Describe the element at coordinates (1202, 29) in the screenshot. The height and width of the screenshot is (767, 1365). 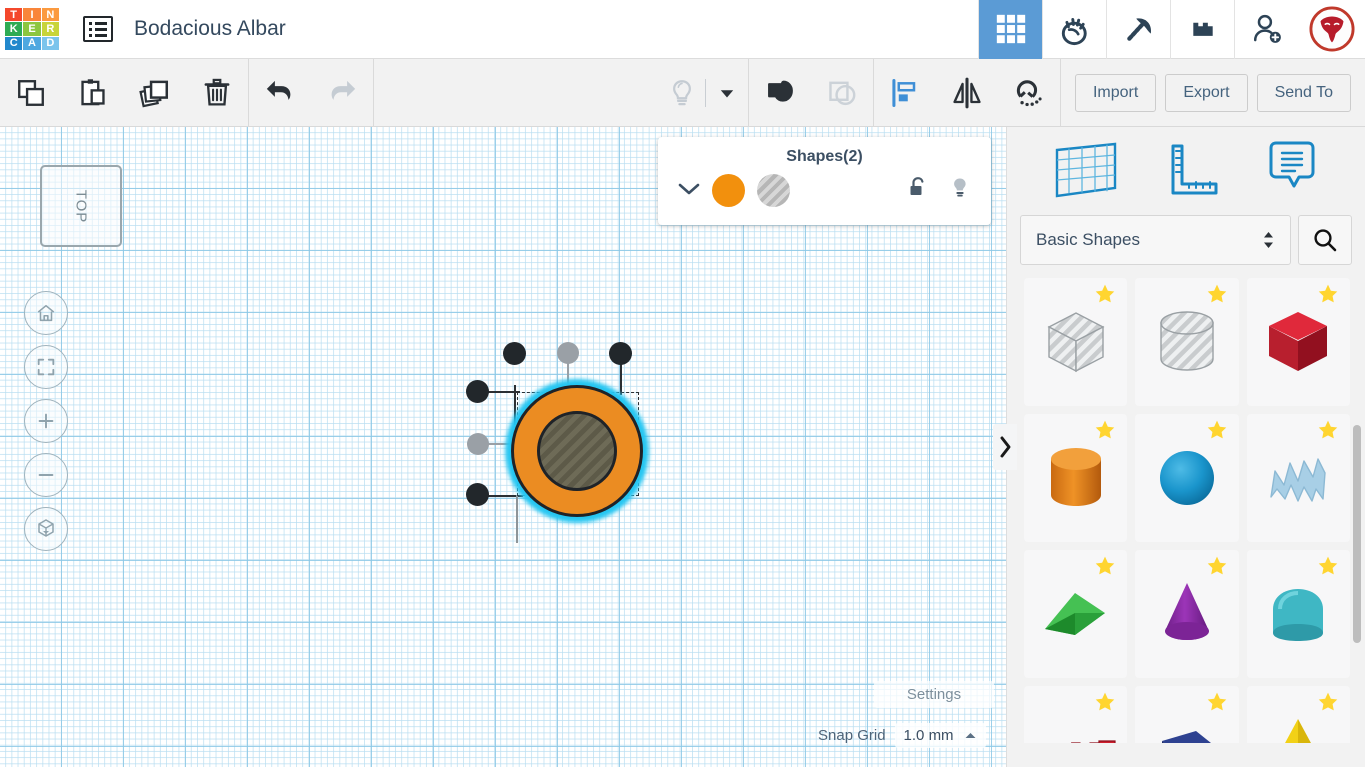
I see `header-tab-blocks` at that location.